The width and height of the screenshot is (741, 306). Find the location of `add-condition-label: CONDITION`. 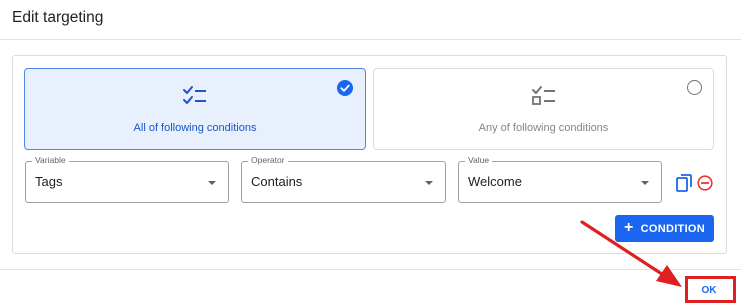

add-condition-label: CONDITION is located at coordinates (673, 228).